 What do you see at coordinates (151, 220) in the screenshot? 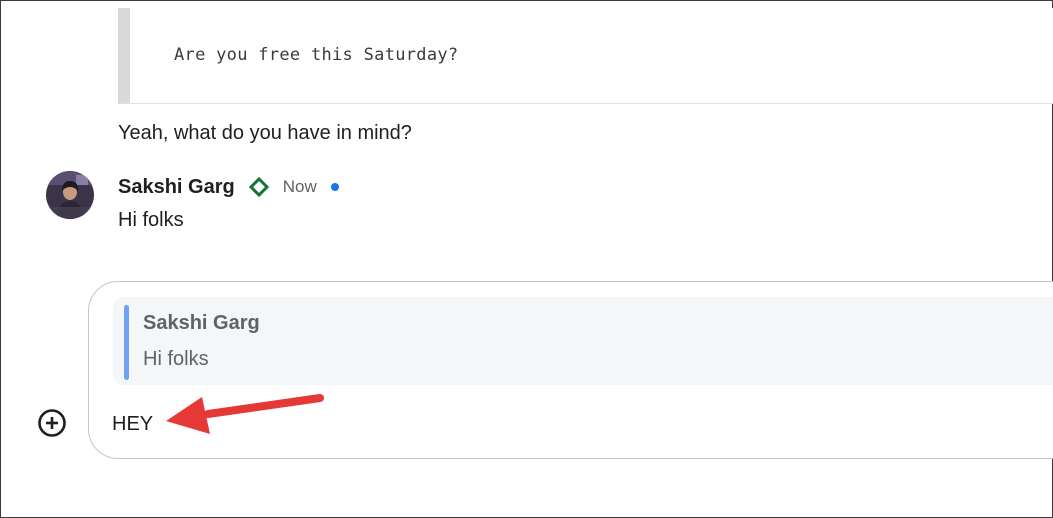
I see `message-body: Hi folks` at bounding box center [151, 220].